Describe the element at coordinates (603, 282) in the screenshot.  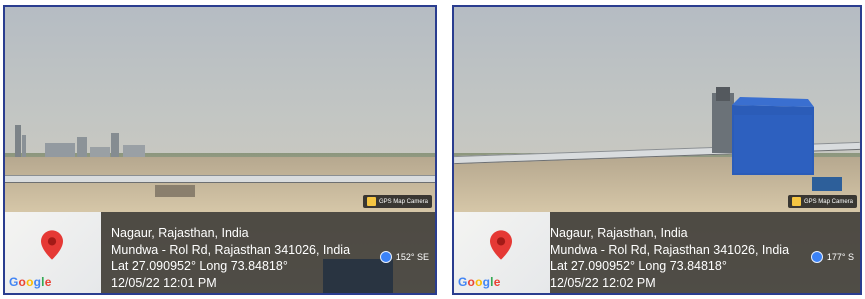
I see `datetime: 12/05/22 12:02 PM` at that location.